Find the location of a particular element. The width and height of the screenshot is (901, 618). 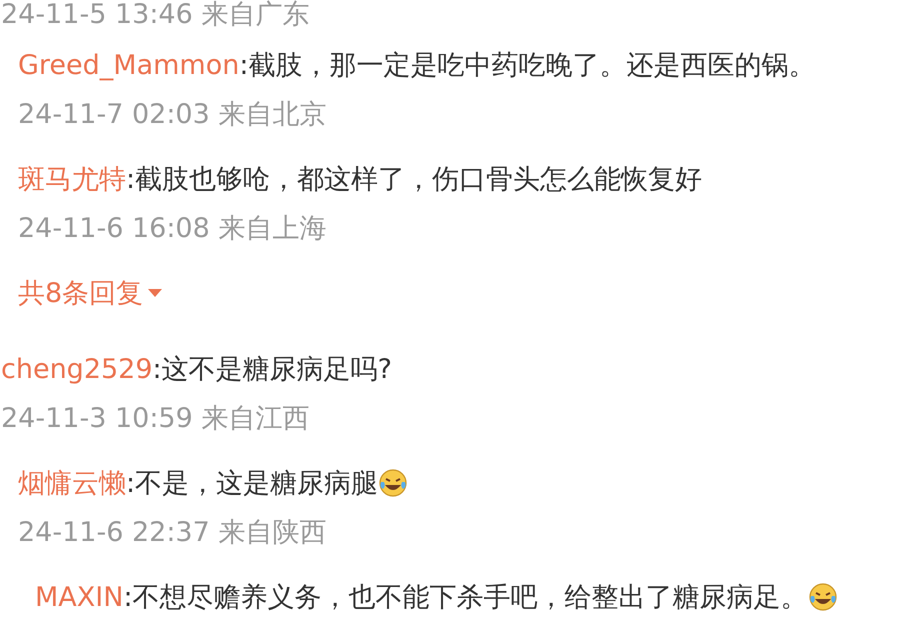

comment-time: 24-11-6 16:08 来自上海 is located at coordinates (172, 229).